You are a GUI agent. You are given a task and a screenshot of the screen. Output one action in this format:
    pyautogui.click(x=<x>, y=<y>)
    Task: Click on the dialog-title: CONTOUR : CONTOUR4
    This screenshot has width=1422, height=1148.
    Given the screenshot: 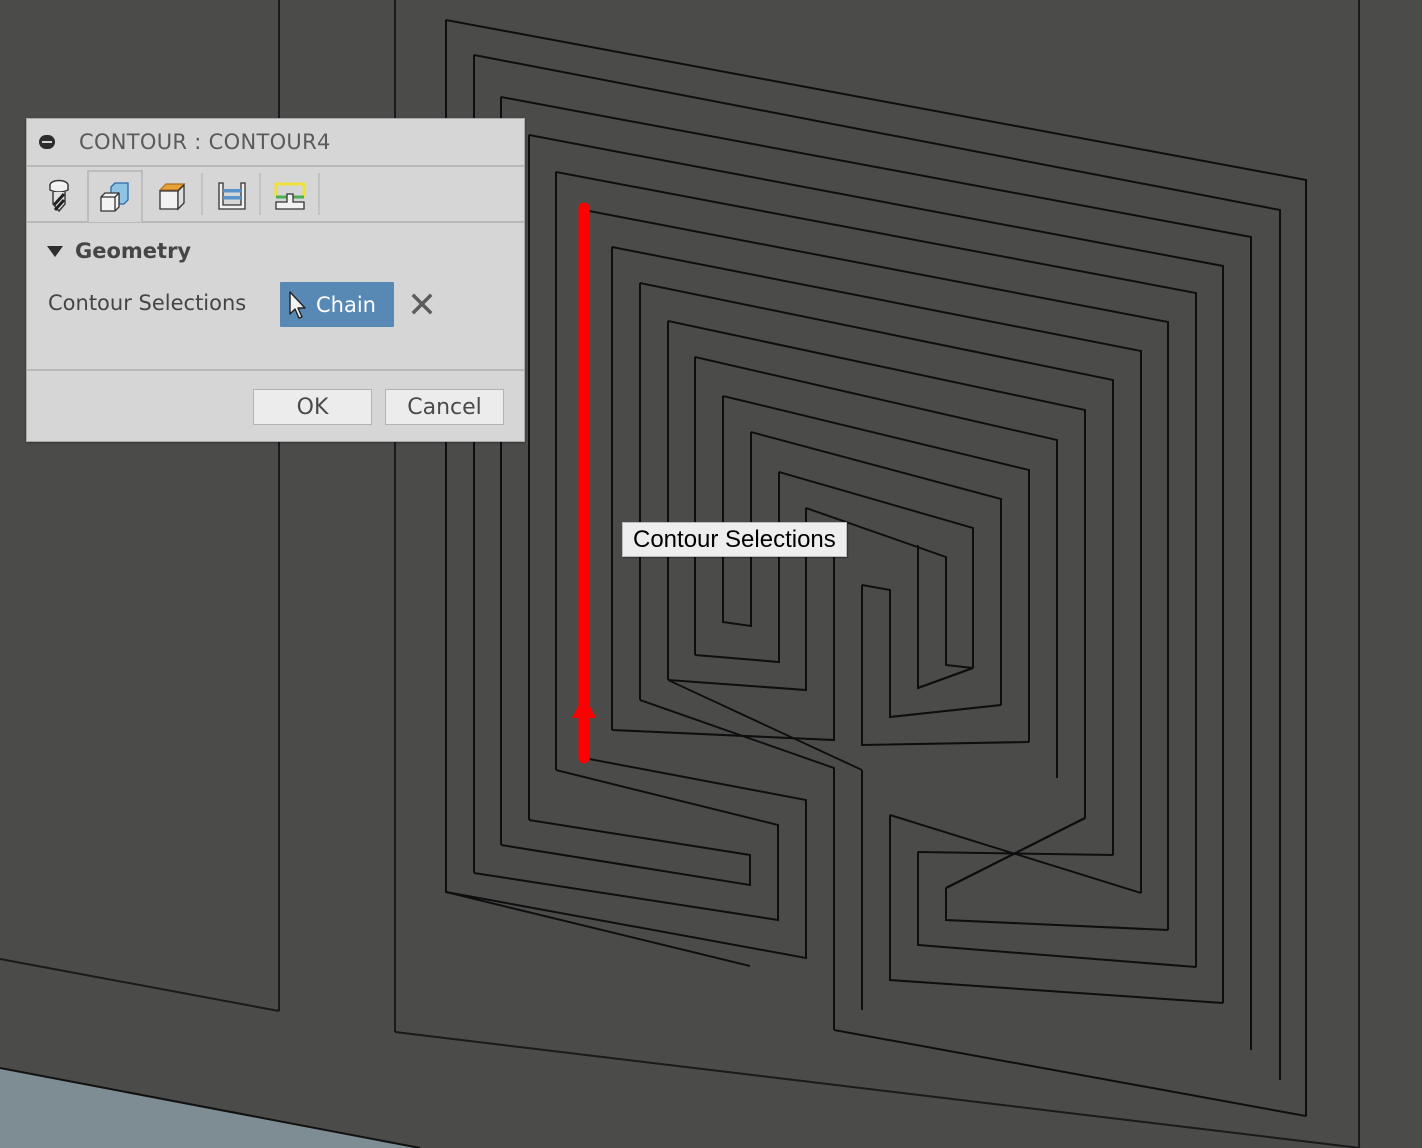 What is the action you would take?
    pyautogui.click(x=205, y=142)
    